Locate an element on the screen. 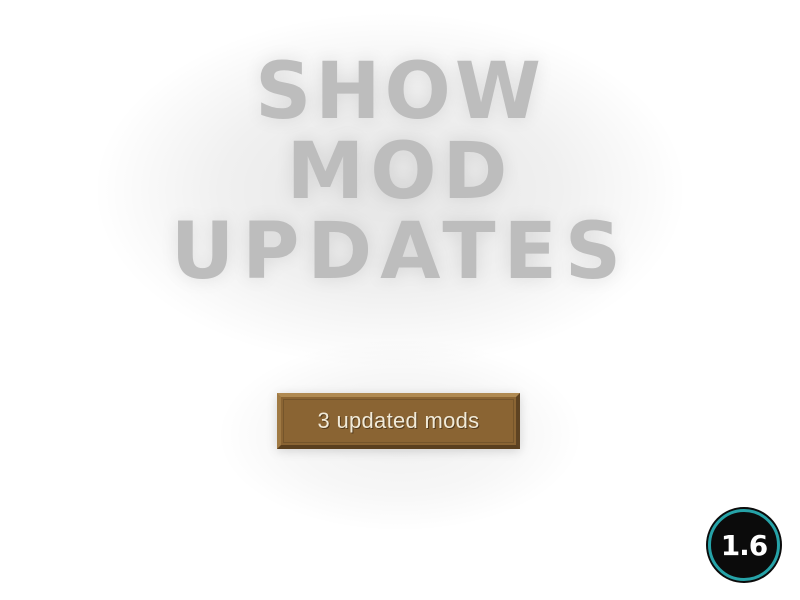 The width and height of the screenshot is (800, 600). version-badge: 1.6 is located at coordinates (744, 545).